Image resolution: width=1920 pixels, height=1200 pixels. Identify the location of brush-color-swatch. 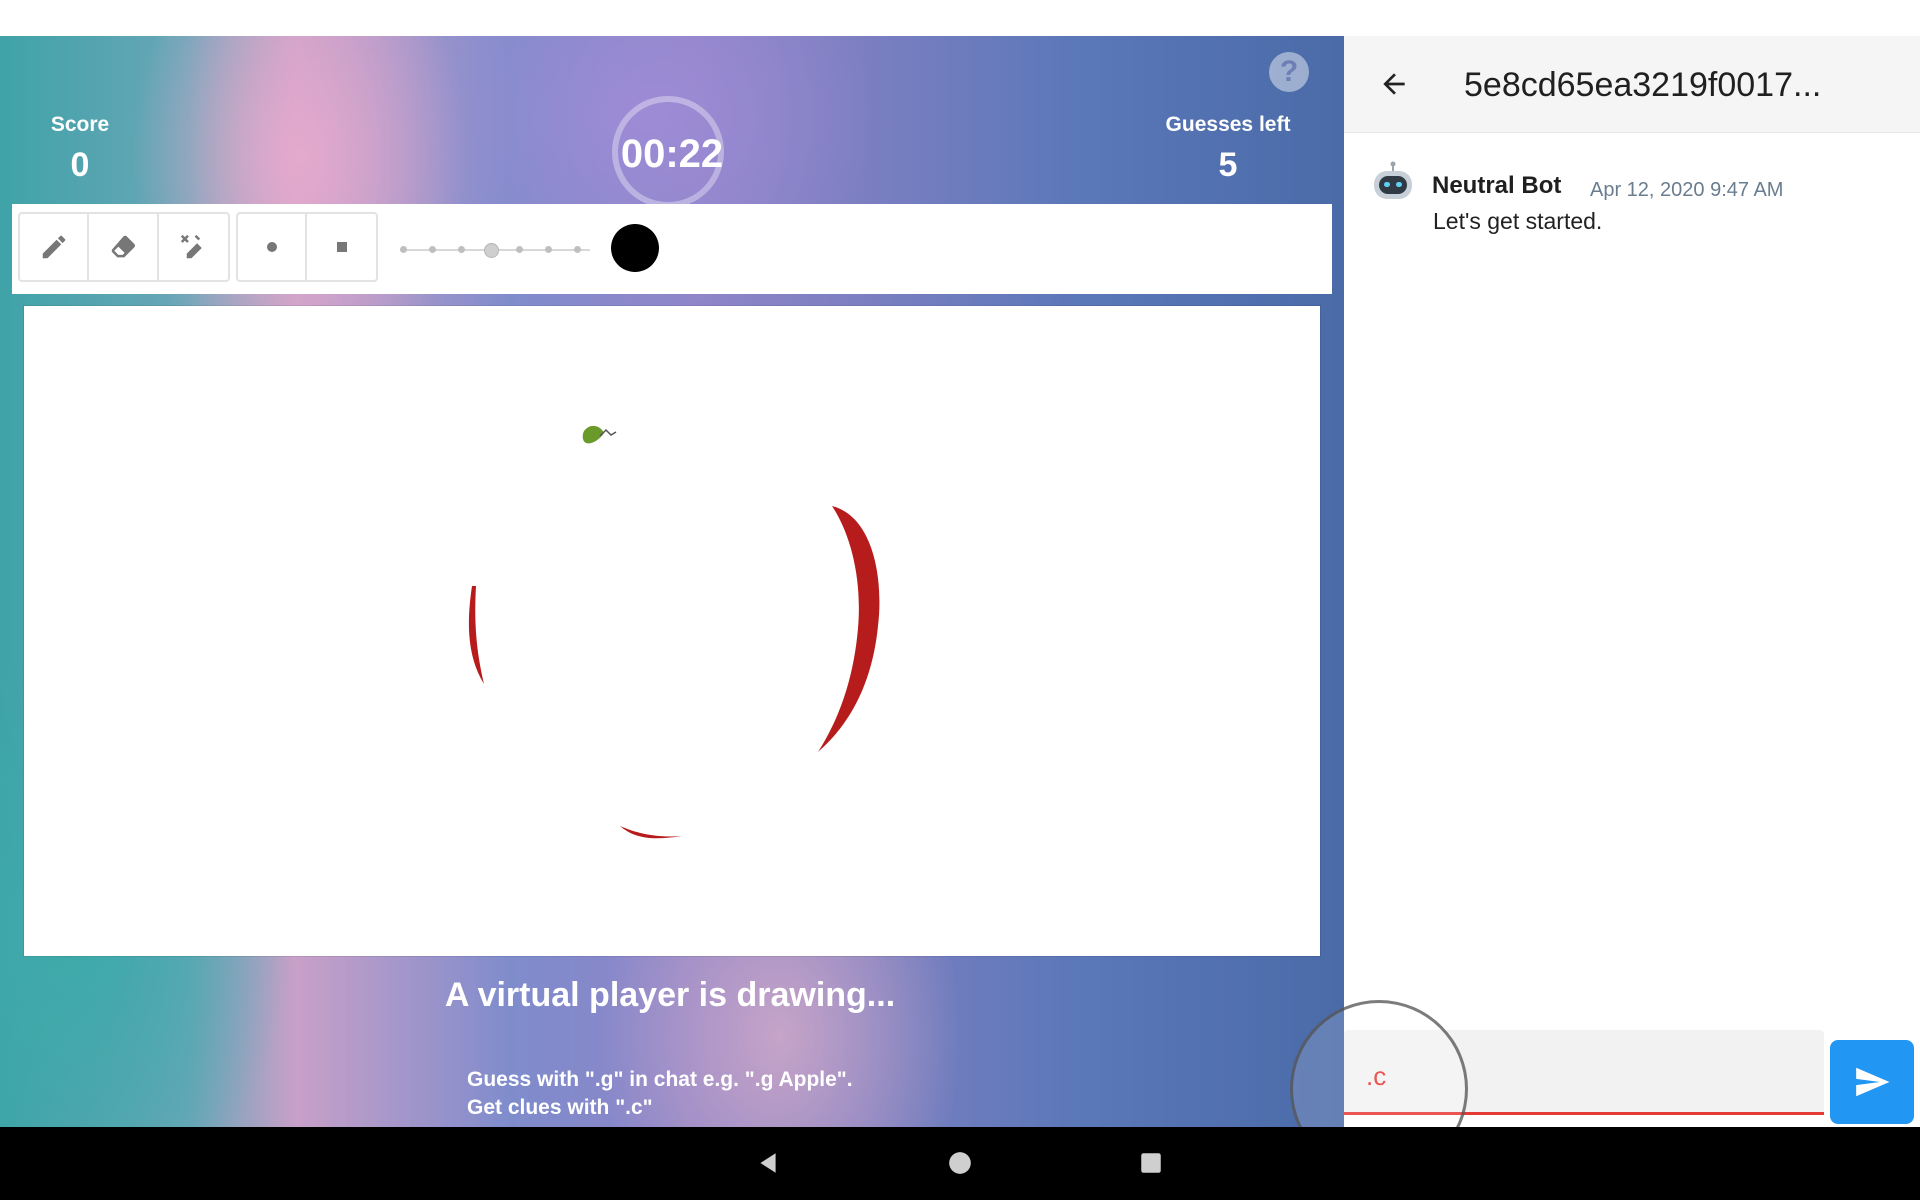
(635, 248).